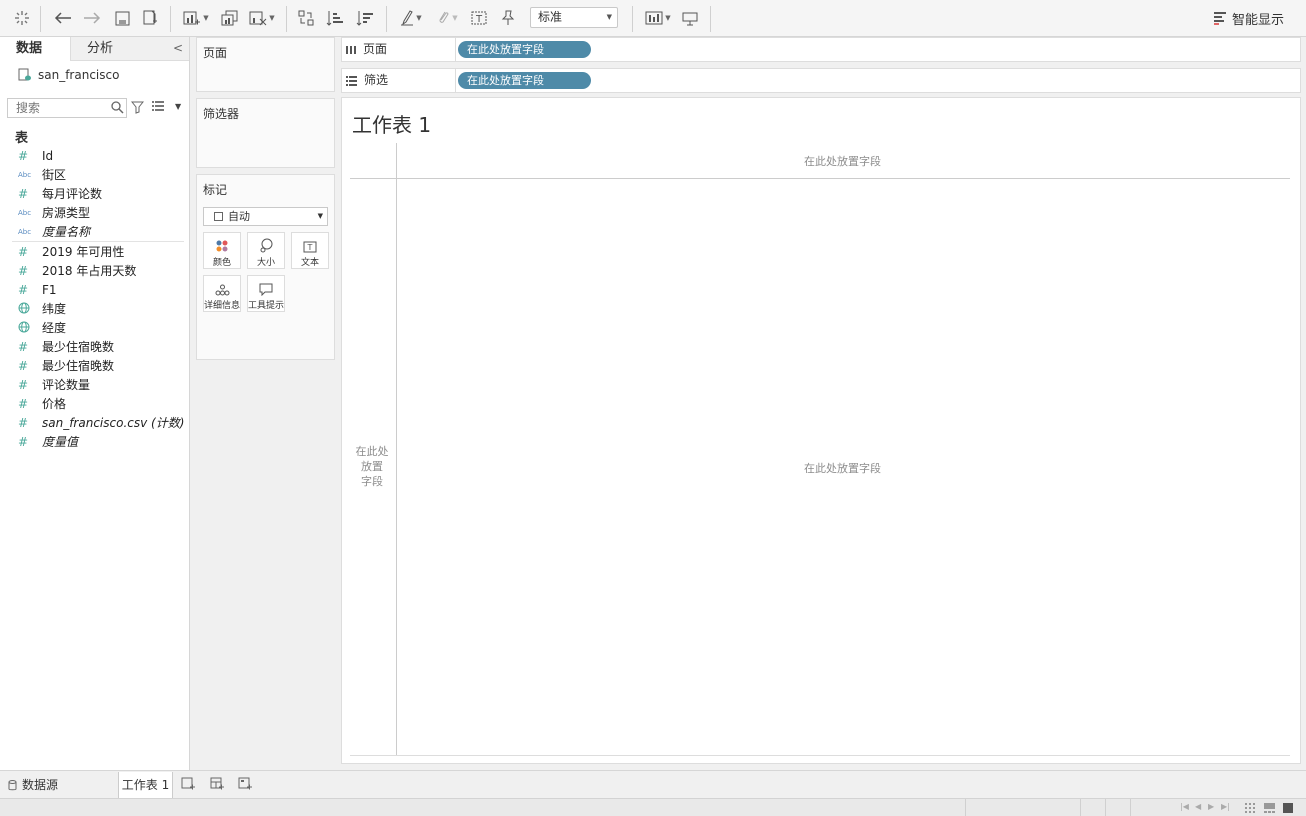 This screenshot has width=1306, height=816. What do you see at coordinates (842, 468) in the screenshot?
I see `view-drop-zone: 在此处放置字段` at bounding box center [842, 468].